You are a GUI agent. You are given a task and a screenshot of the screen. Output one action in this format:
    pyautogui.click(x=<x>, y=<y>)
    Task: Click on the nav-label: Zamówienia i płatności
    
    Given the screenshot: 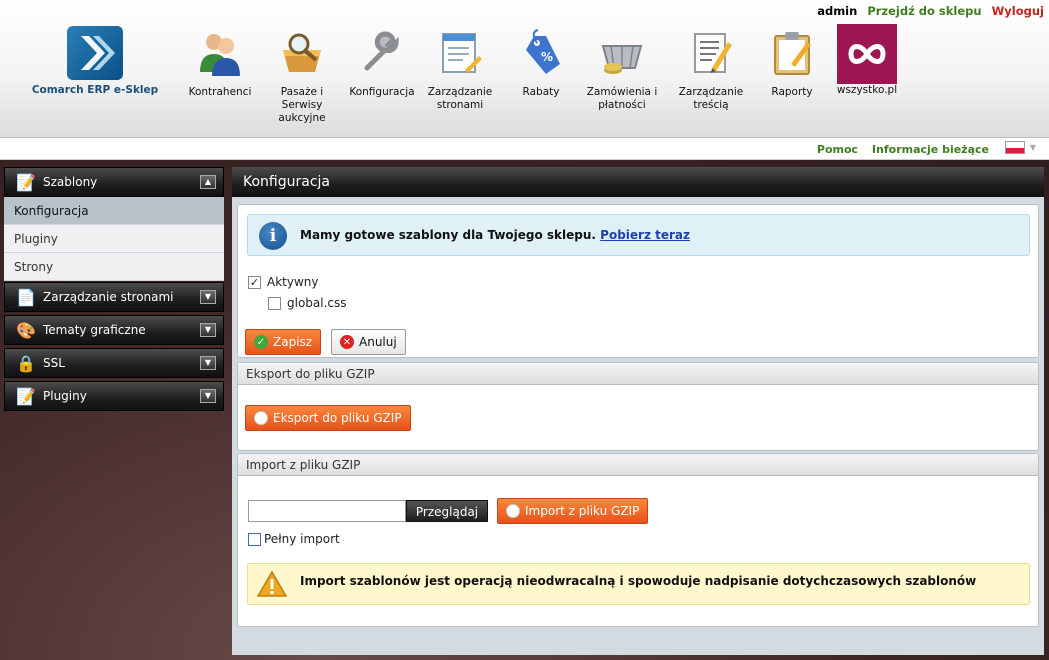 What is the action you would take?
    pyautogui.click(x=622, y=98)
    